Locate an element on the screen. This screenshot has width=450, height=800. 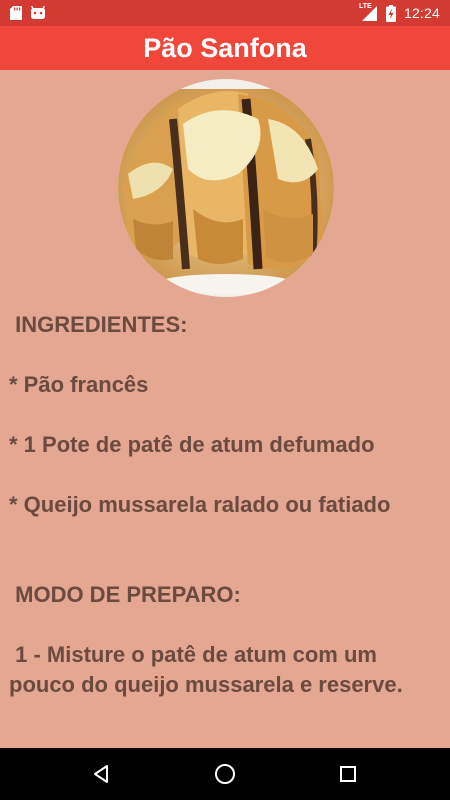
ingredient-item: * Pão francês is located at coordinates (79, 384).